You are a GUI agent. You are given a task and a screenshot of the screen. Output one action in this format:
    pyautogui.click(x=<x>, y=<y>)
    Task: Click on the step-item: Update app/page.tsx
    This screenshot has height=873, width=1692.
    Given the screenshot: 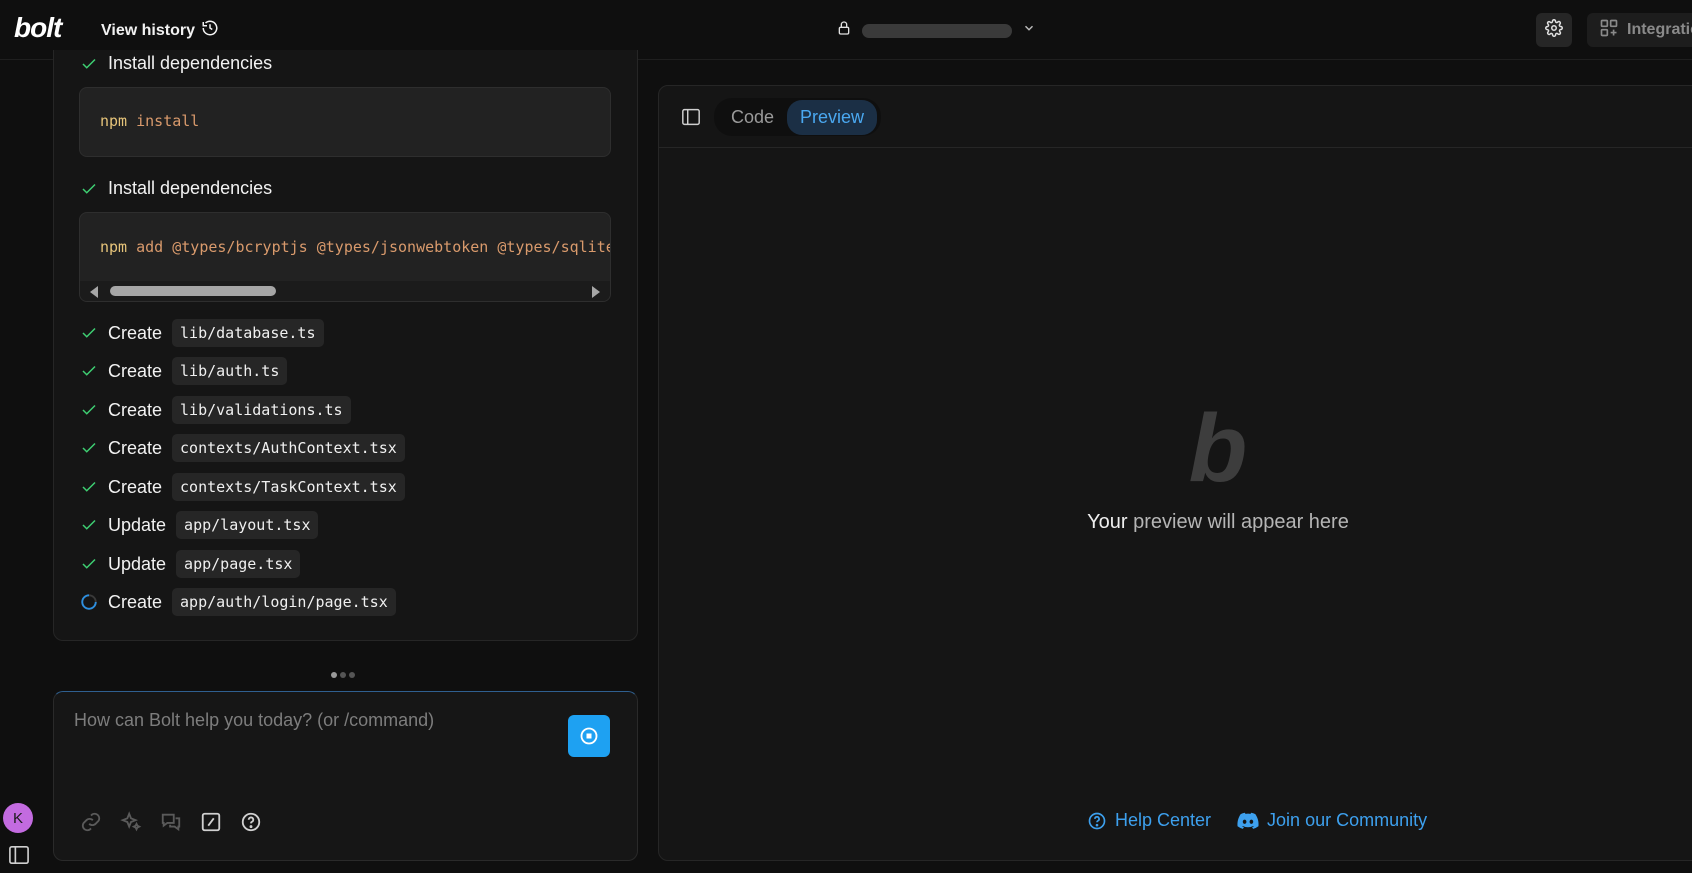 What is the action you would take?
    pyautogui.click(x=190, y=564)
    